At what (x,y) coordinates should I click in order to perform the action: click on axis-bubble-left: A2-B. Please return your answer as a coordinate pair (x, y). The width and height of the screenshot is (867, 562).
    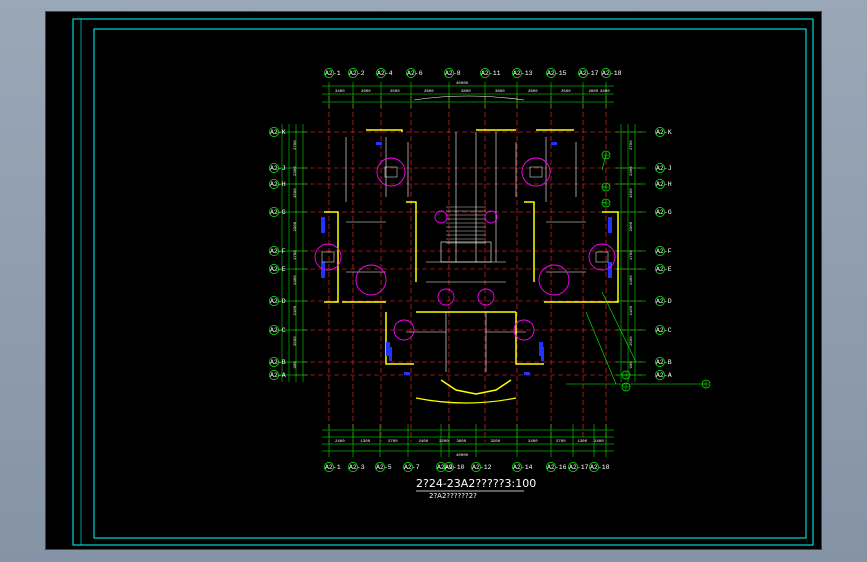
    Looking at the image, I should click on (278, 362).